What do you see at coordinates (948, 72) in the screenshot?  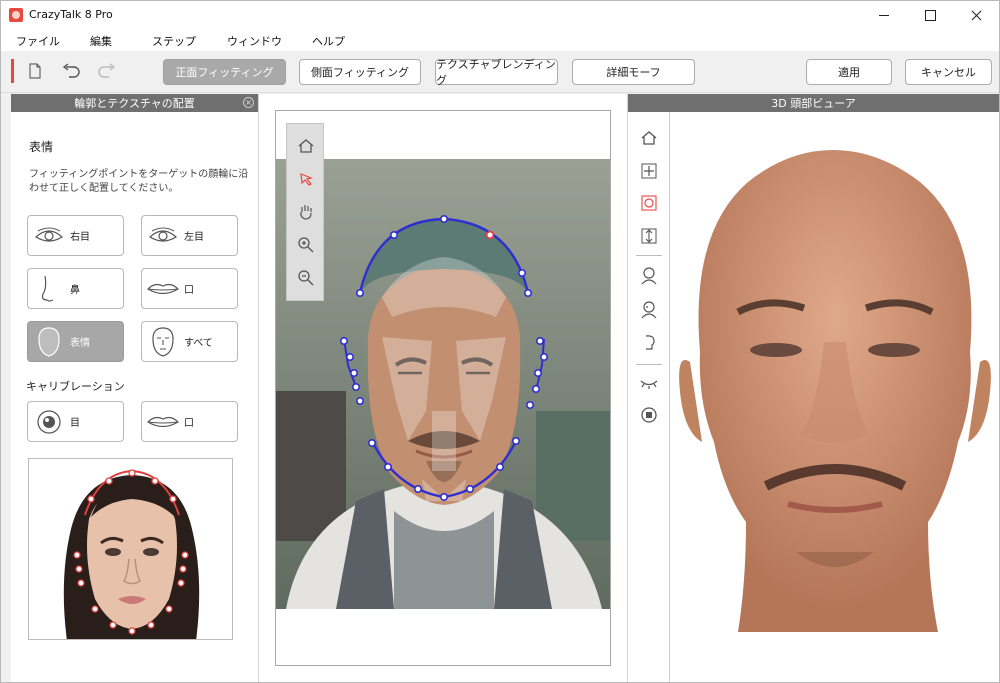 I see `cancel-button: キャンセル` at bounding box center [948, 72].